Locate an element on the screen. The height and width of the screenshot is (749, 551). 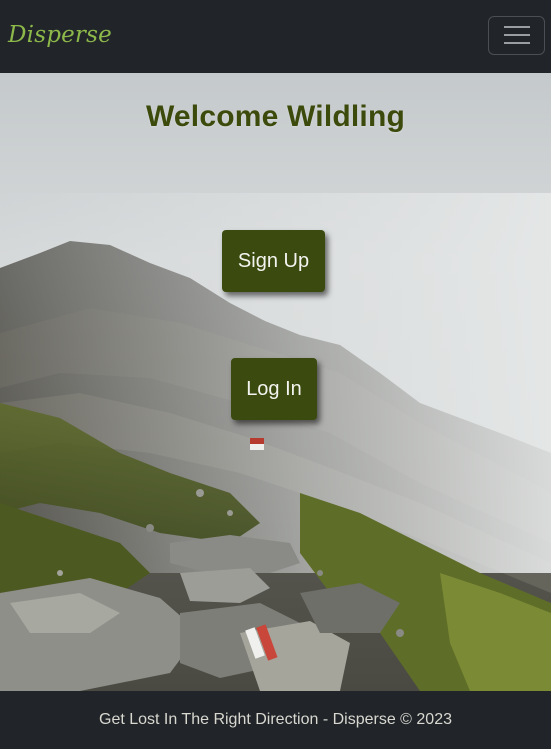
page-title: Welcome Wildling is located at coordinates (275, 116).